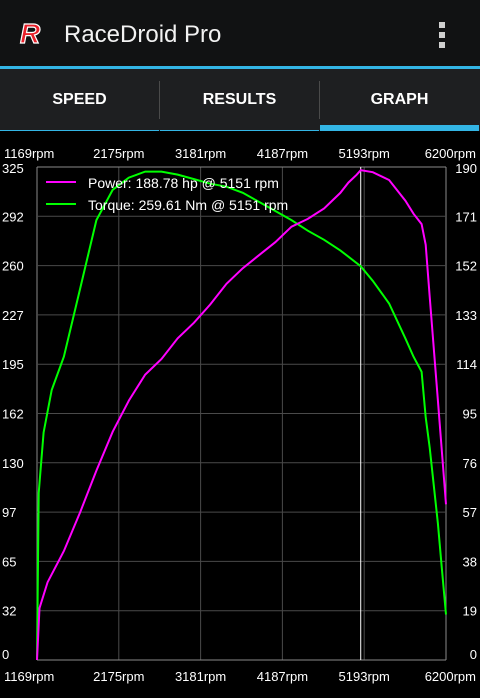 The height and width of the screenshot is (698, 480). Describe the element at coordinates (143, 34) in the screenshot. I see `app-title: RaceDroid Pro` at that location.